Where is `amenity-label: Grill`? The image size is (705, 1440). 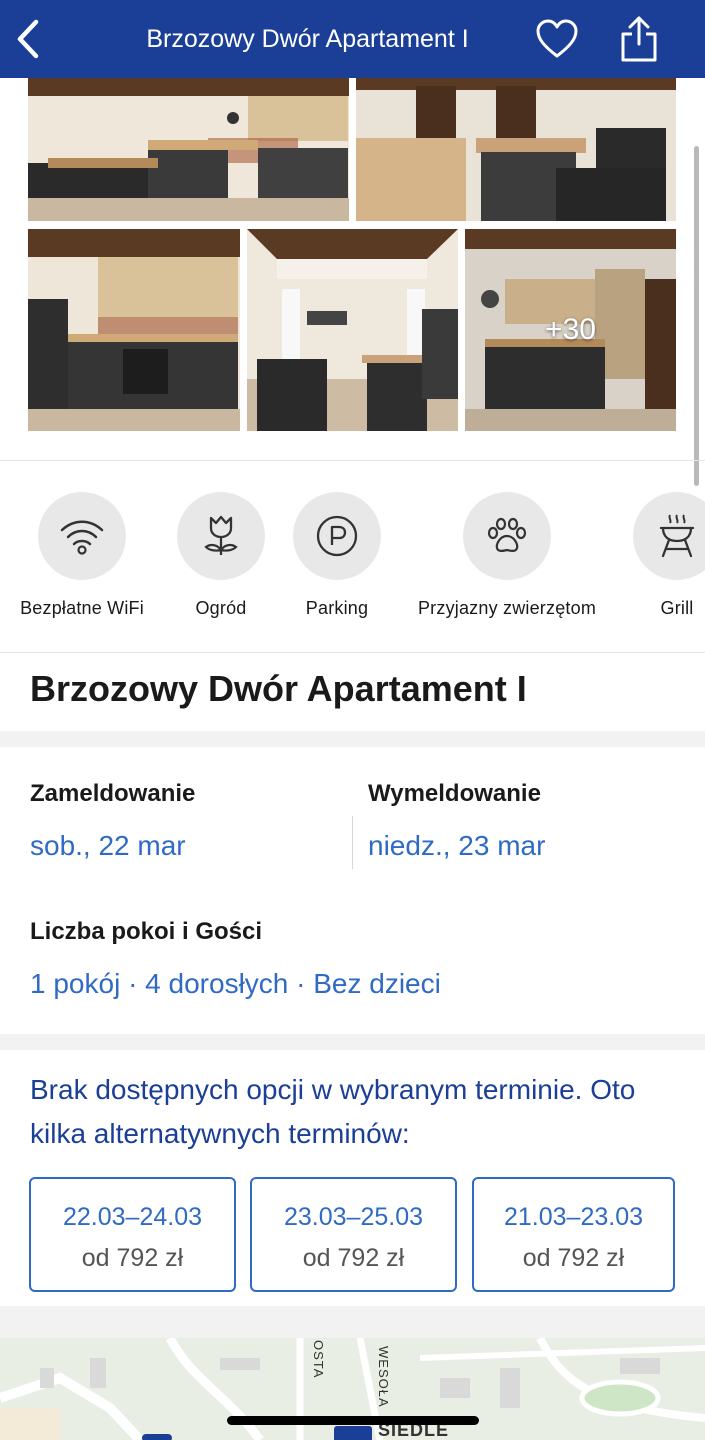
amenity-label: Grill is located at coordinates (677, 608).